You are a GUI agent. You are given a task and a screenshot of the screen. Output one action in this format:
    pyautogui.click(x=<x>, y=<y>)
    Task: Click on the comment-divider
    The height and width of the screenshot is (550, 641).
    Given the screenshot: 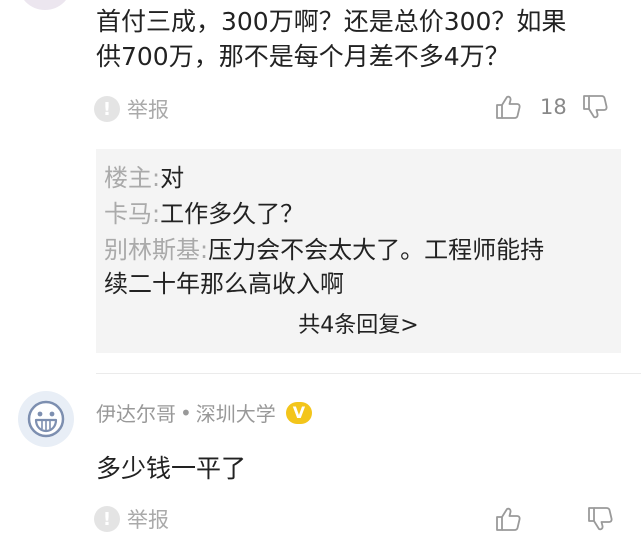 What is the action you would take?
    pyautogui.click(x=368, y=373)
    